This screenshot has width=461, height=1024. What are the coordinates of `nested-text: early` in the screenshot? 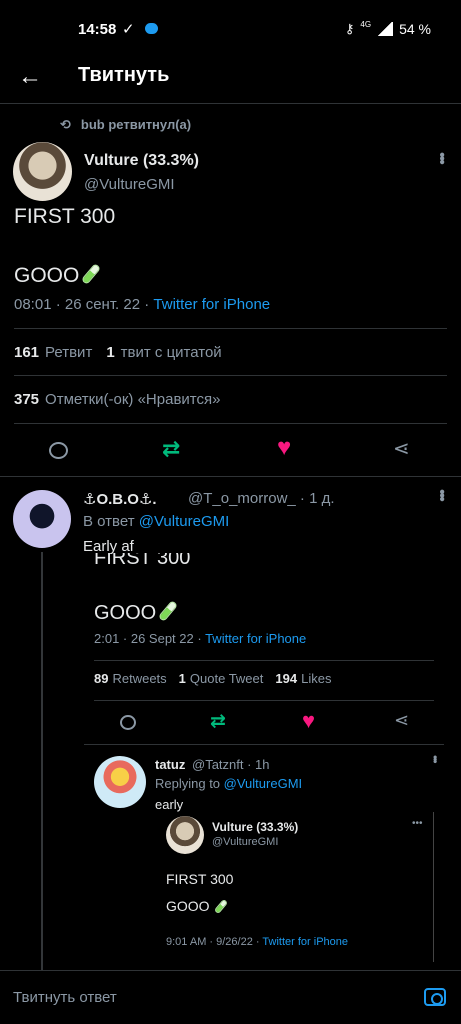 It's located at (169, 804).